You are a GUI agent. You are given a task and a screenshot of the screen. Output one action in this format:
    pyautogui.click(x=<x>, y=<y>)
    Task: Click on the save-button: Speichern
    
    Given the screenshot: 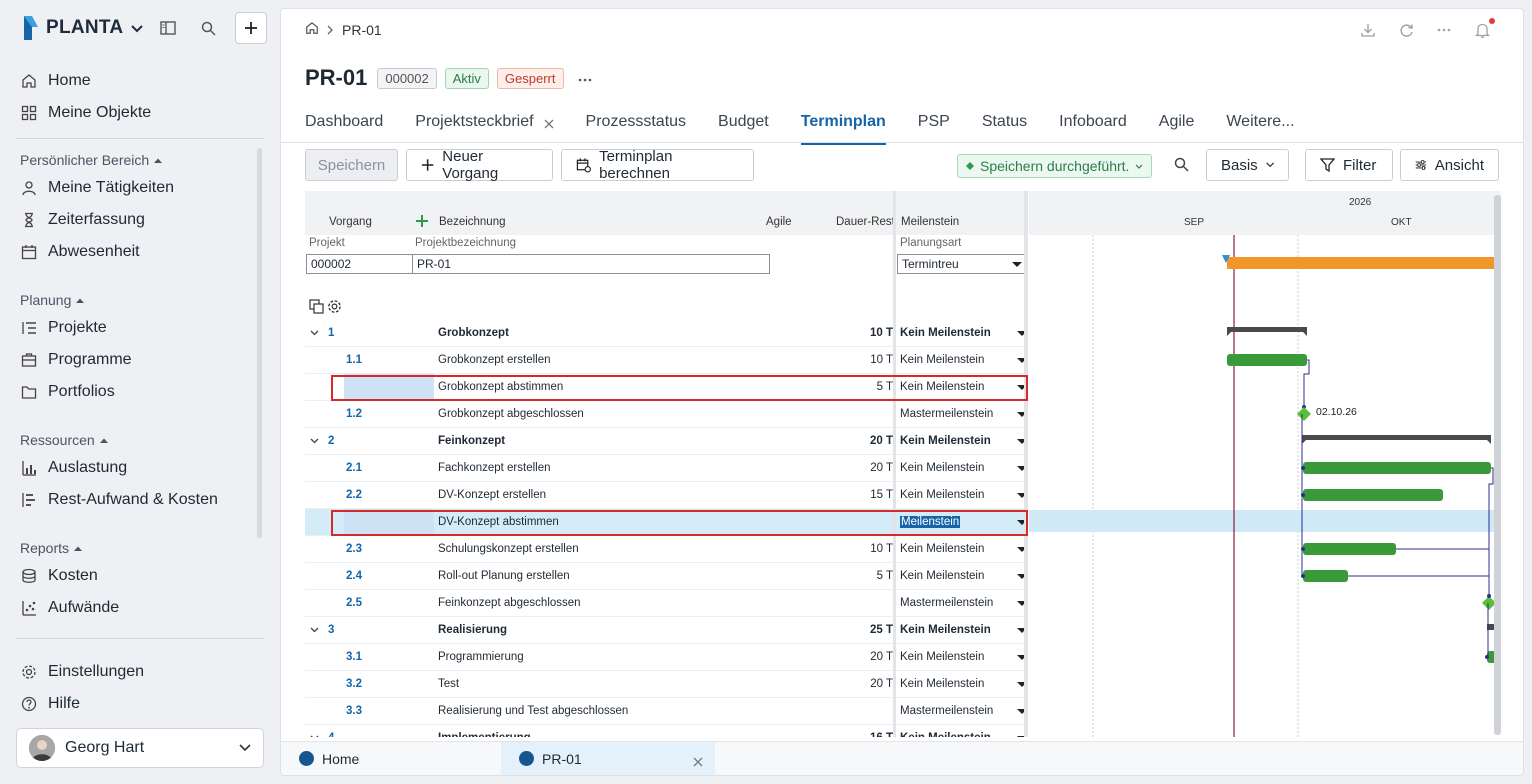 What is the action you would take?
    pyautogui.click(x=351, y=165)
    